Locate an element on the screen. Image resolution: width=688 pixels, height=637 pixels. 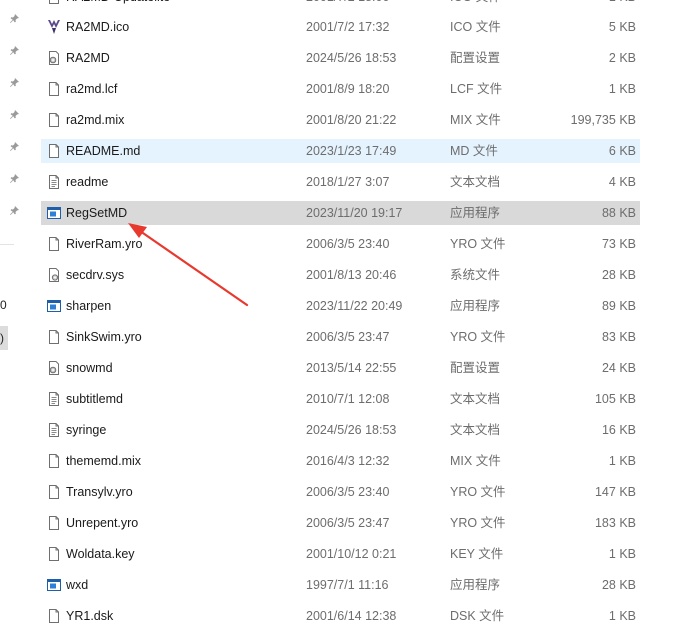
file-name: RA2MD-Updatelite is located at coordinates (181, 4).